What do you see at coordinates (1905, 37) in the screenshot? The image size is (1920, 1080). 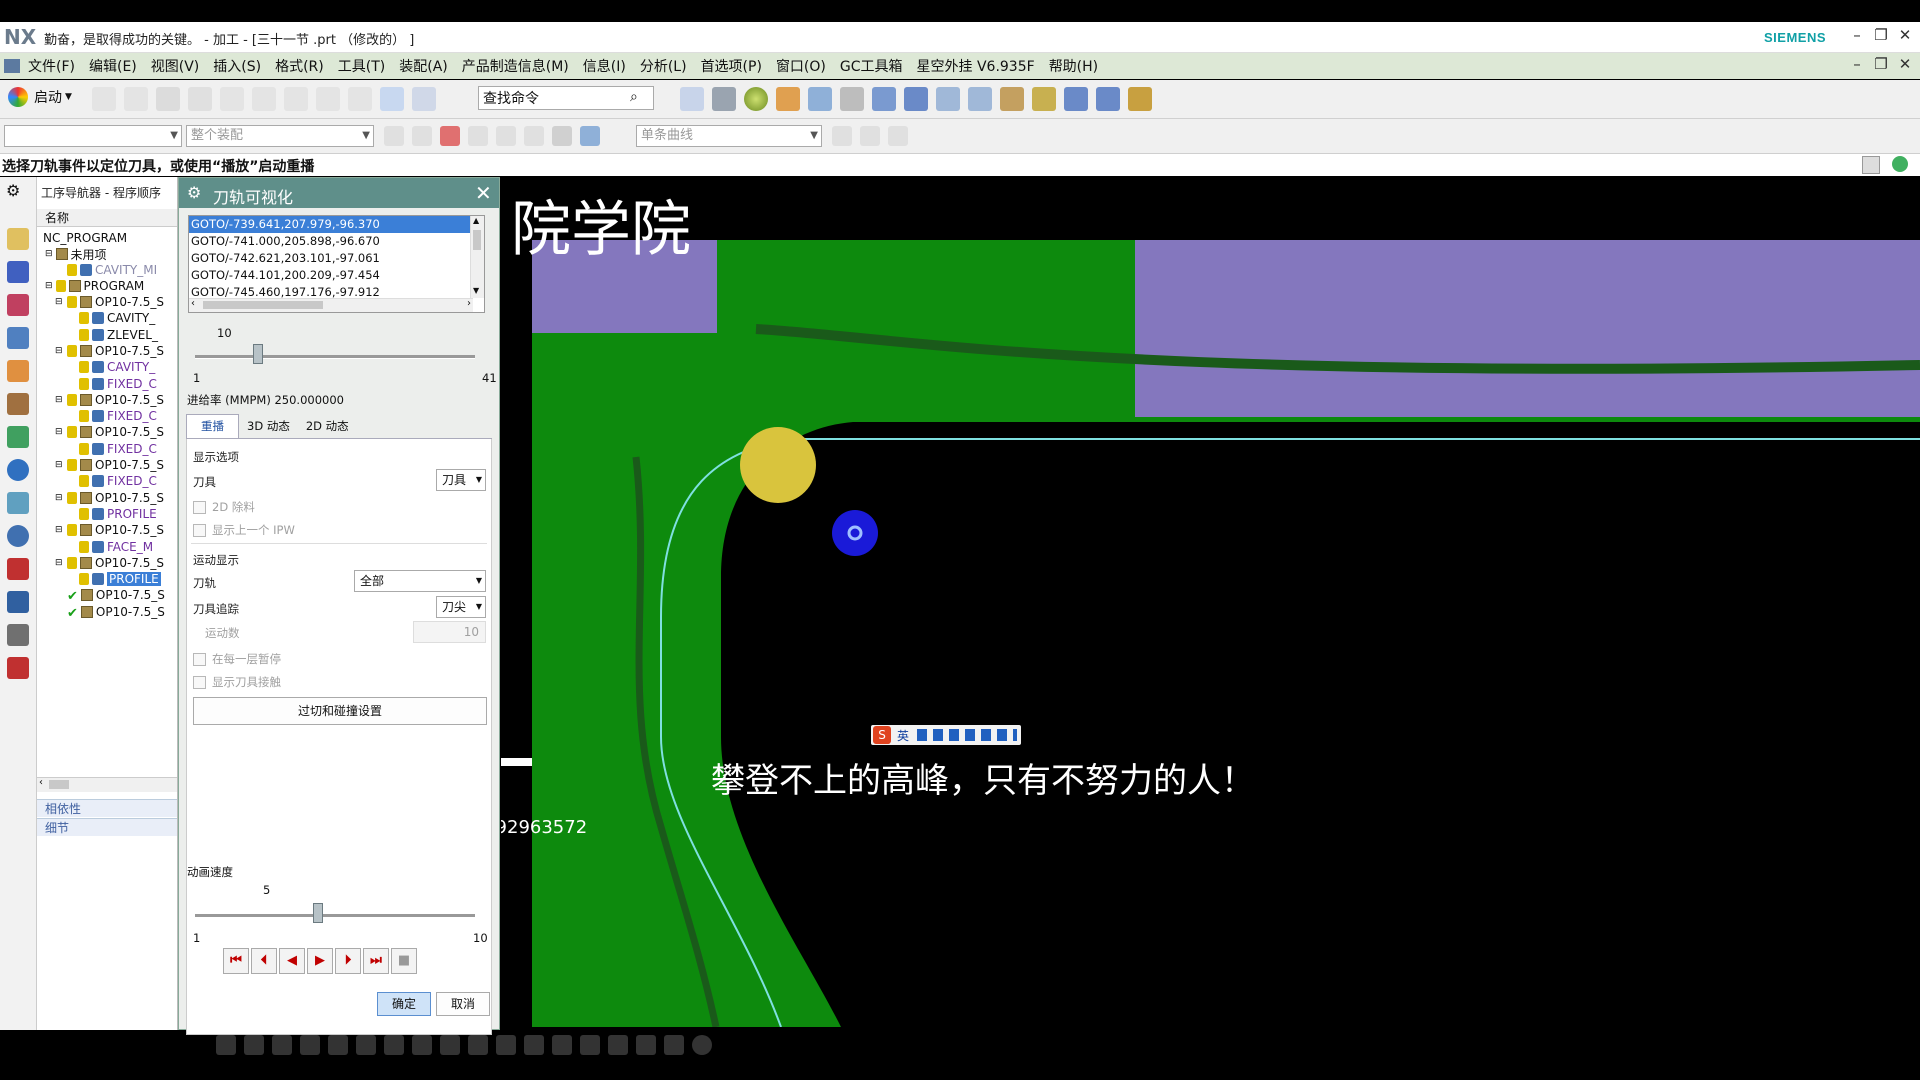 I see `close-icon: ✕` at bounding box center [1905, 37].